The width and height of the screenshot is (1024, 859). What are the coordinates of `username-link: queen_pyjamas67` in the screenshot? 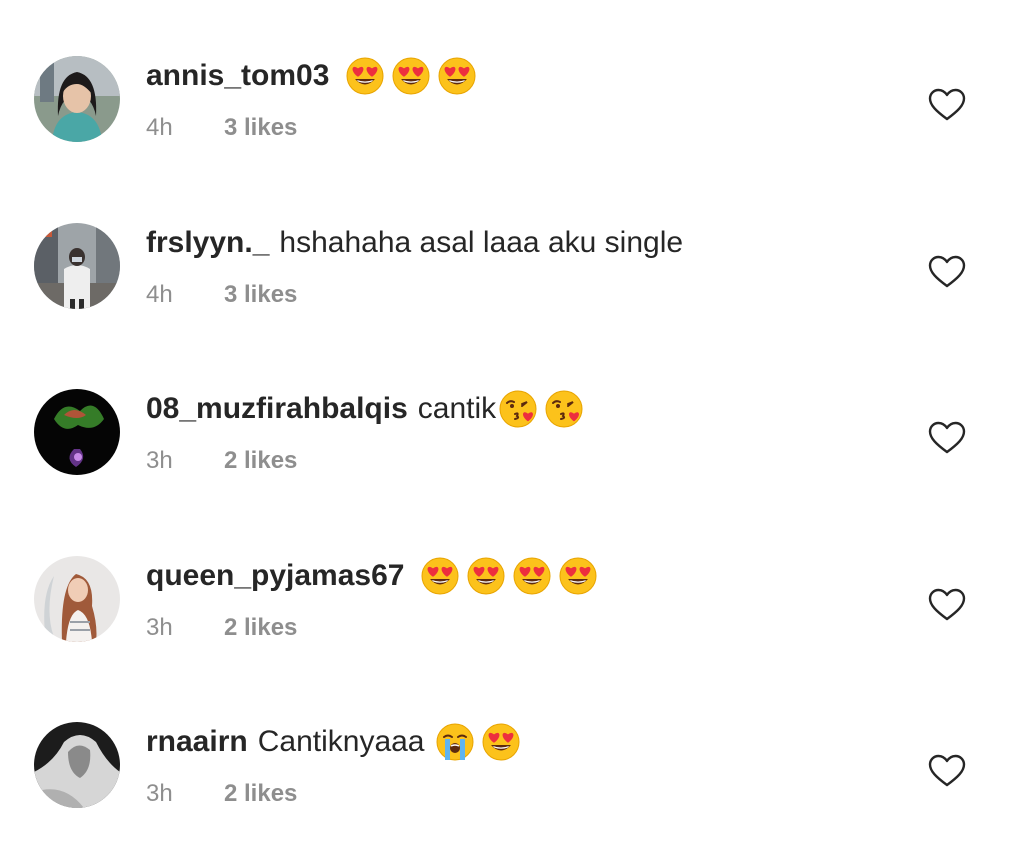 It's located at (275, 576).